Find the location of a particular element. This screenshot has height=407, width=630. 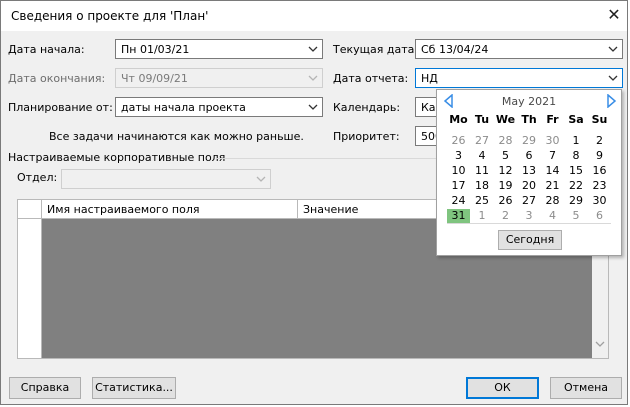

today-button-label: Сегодня is located at coordinates (530, 239).